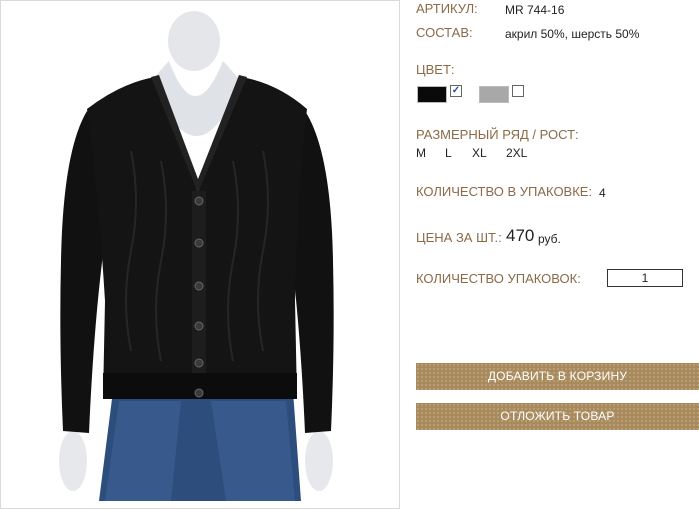 This screenshot has height=509, width=699. What do you see at coordinates (518, 91) in the screenshot?
I see `color-checkbox-grey` at bounding box center [518, 91].